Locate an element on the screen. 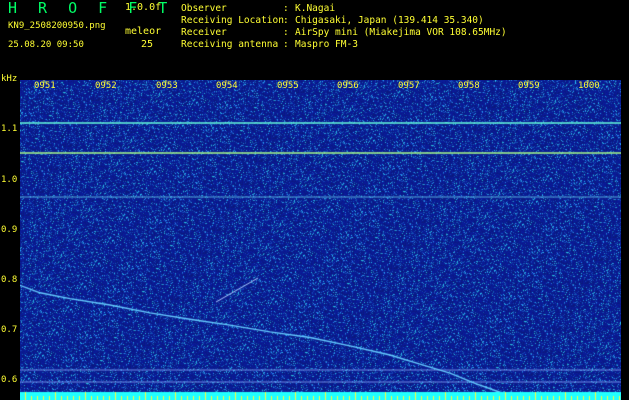 The image size is (629, 400). x-tick-label: 0957 is located at coordinates (409, 86).